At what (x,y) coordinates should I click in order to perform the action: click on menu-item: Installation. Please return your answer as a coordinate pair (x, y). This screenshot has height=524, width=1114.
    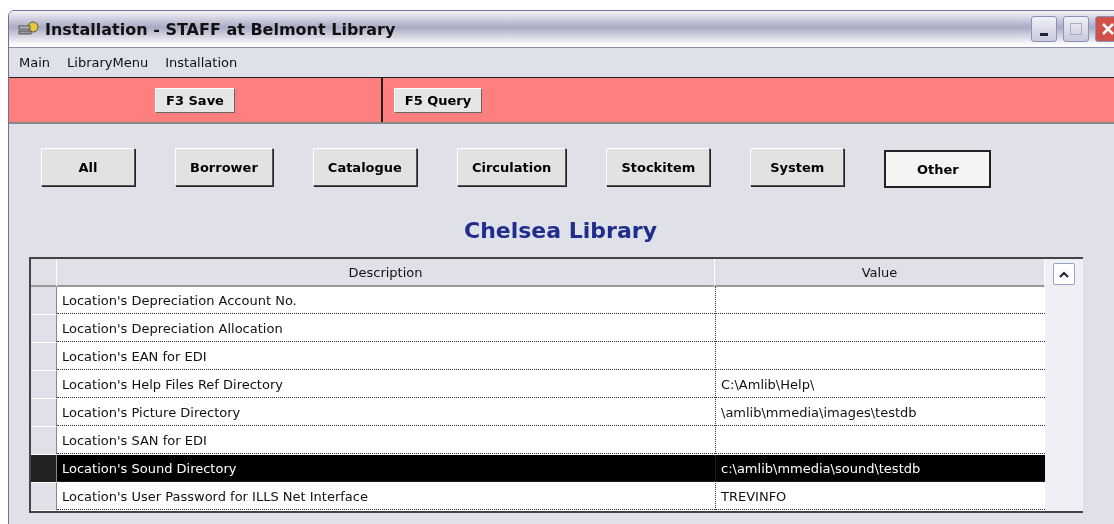
    Looking at the image, I should click on (201, 62).